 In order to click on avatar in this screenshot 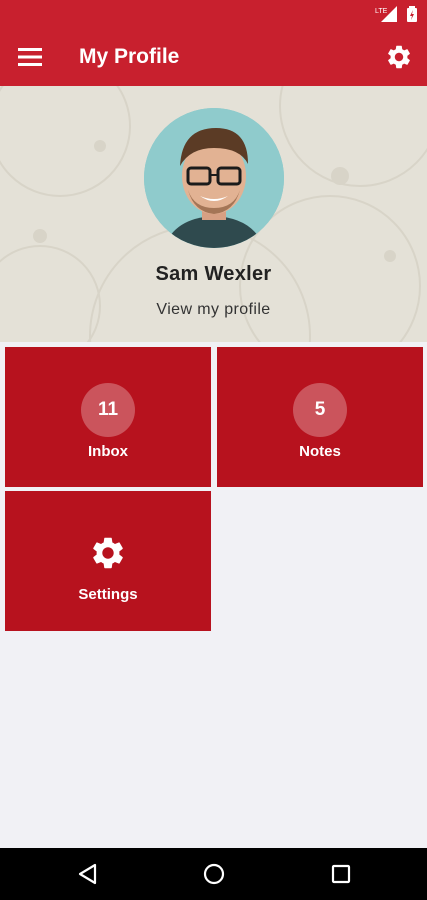, I will do `click(214, 178)`.